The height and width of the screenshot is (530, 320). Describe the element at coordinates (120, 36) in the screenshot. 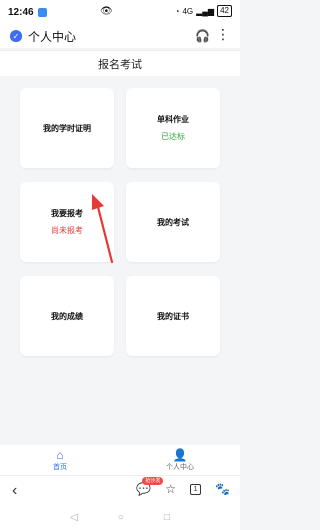

I see `app-header: ✓ 个人中心 🎧 ⋮` at that location.